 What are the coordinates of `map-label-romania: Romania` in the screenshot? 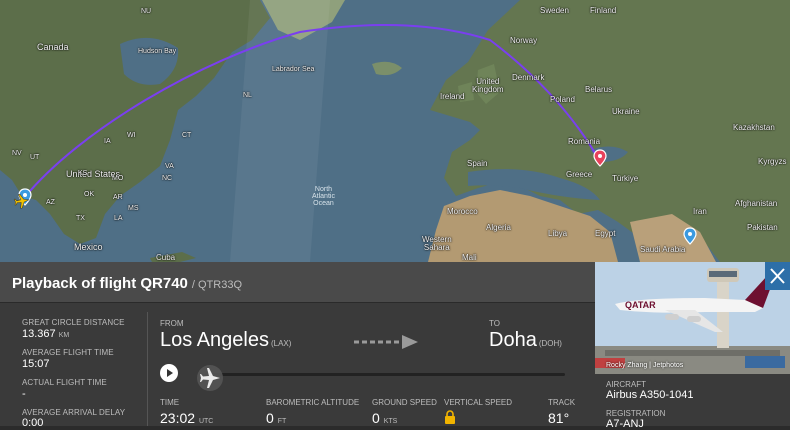 It's located at (584, 141).